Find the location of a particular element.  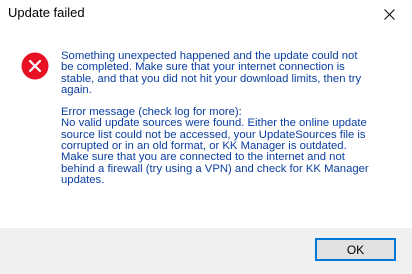

ok-button: OK is located at coordinates (355, 249).